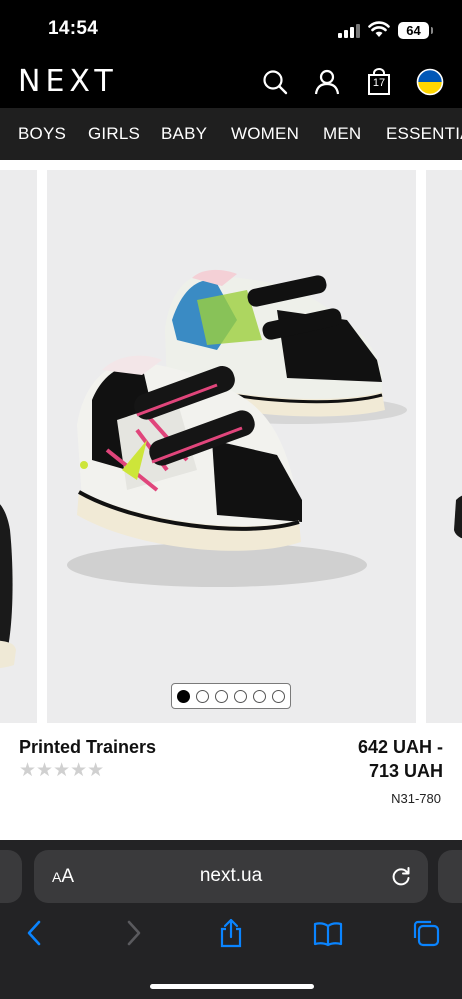 This screenshot has width=462, height=999. What do you see at coordinates (133, 933) in the screenshot?
I see `forward-icon` at bounding box center [133, 933].